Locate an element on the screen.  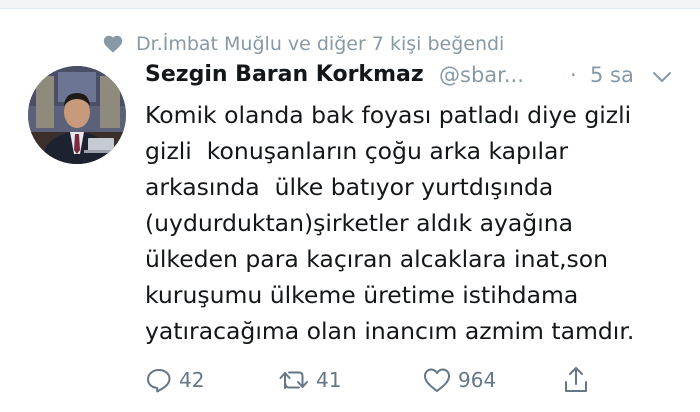
reply-button: 42 is located at coordinates (174, 380).